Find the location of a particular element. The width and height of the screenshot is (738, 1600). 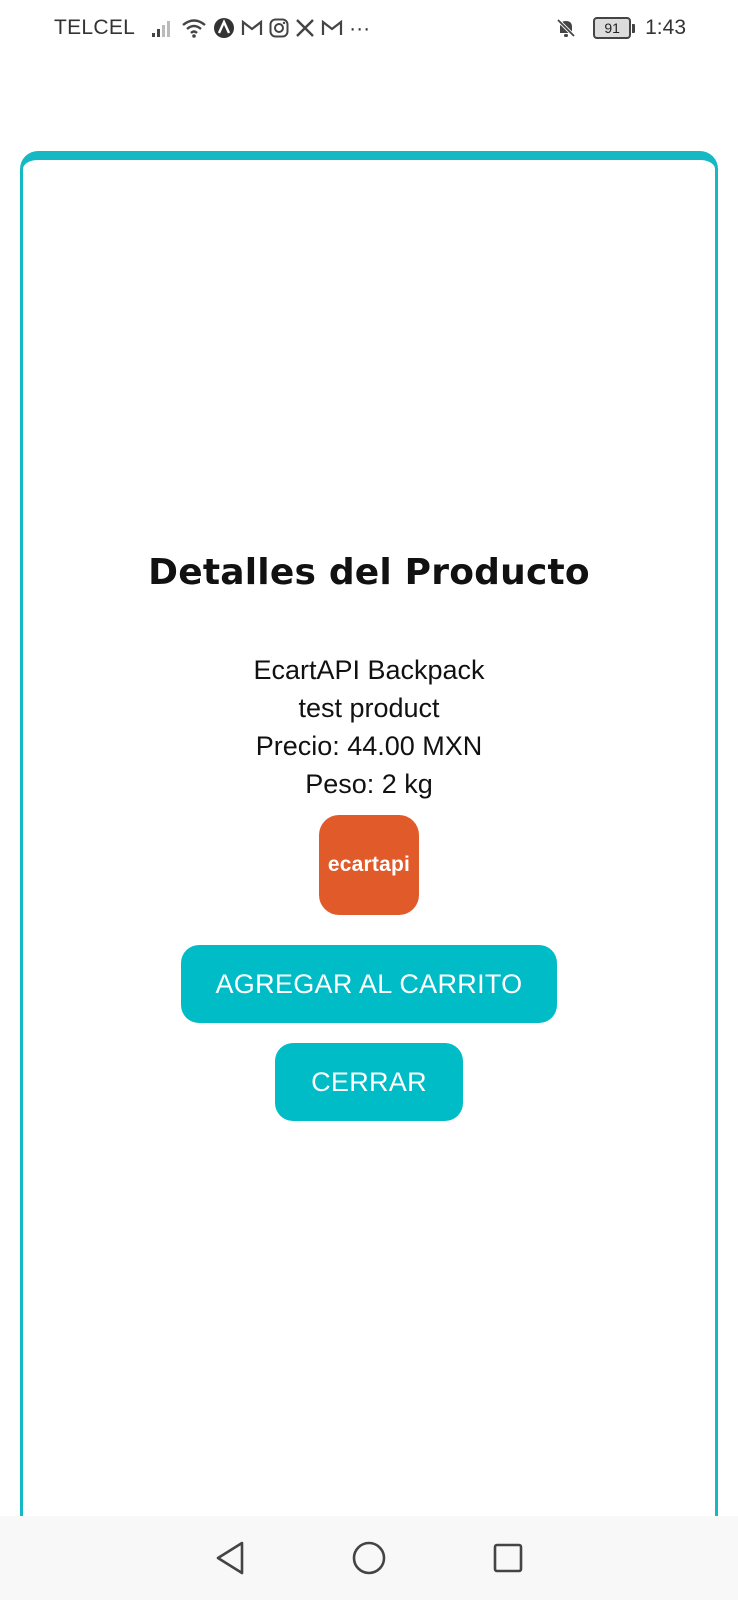

status-bar: TELCEL ··· 91 1:43 is located at coordinates (369, 28).